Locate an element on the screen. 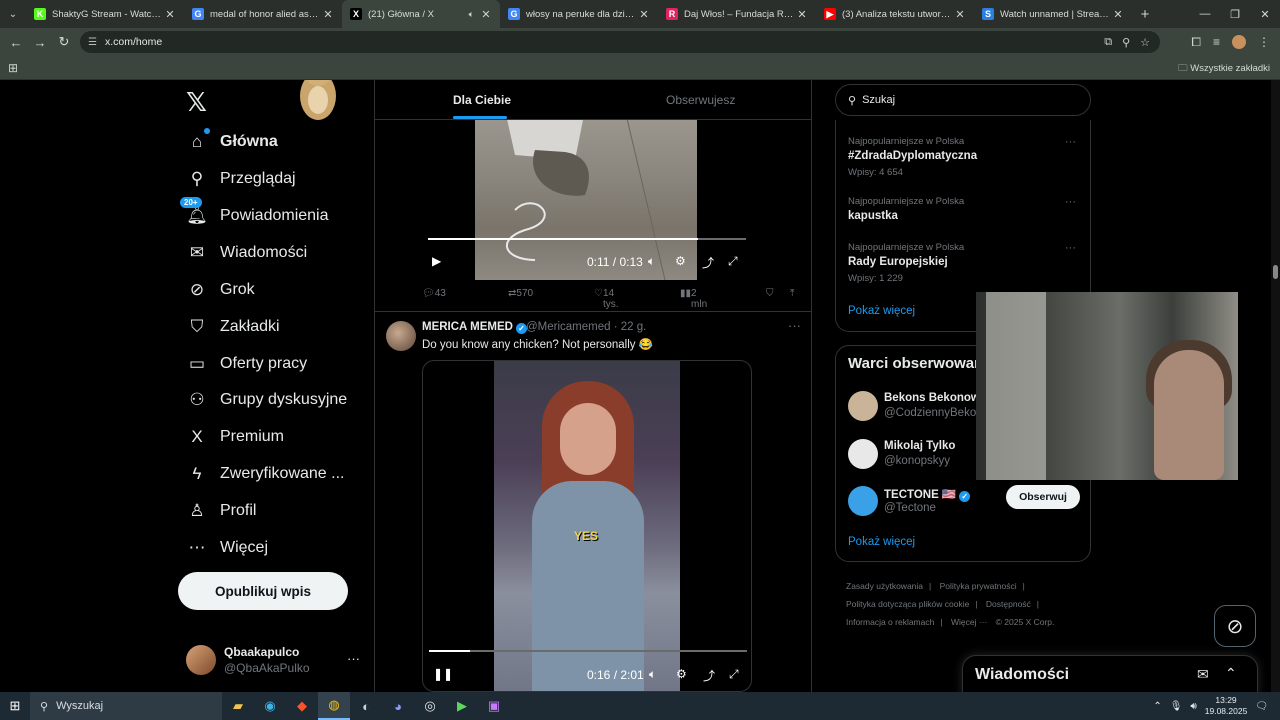  footer-link: Polityka dotycząca plików cookie is located at coordinates (907, 604).